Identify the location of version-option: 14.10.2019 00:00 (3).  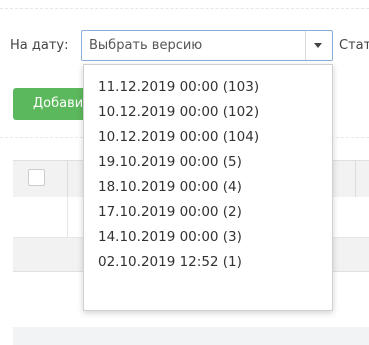
(208, 237).